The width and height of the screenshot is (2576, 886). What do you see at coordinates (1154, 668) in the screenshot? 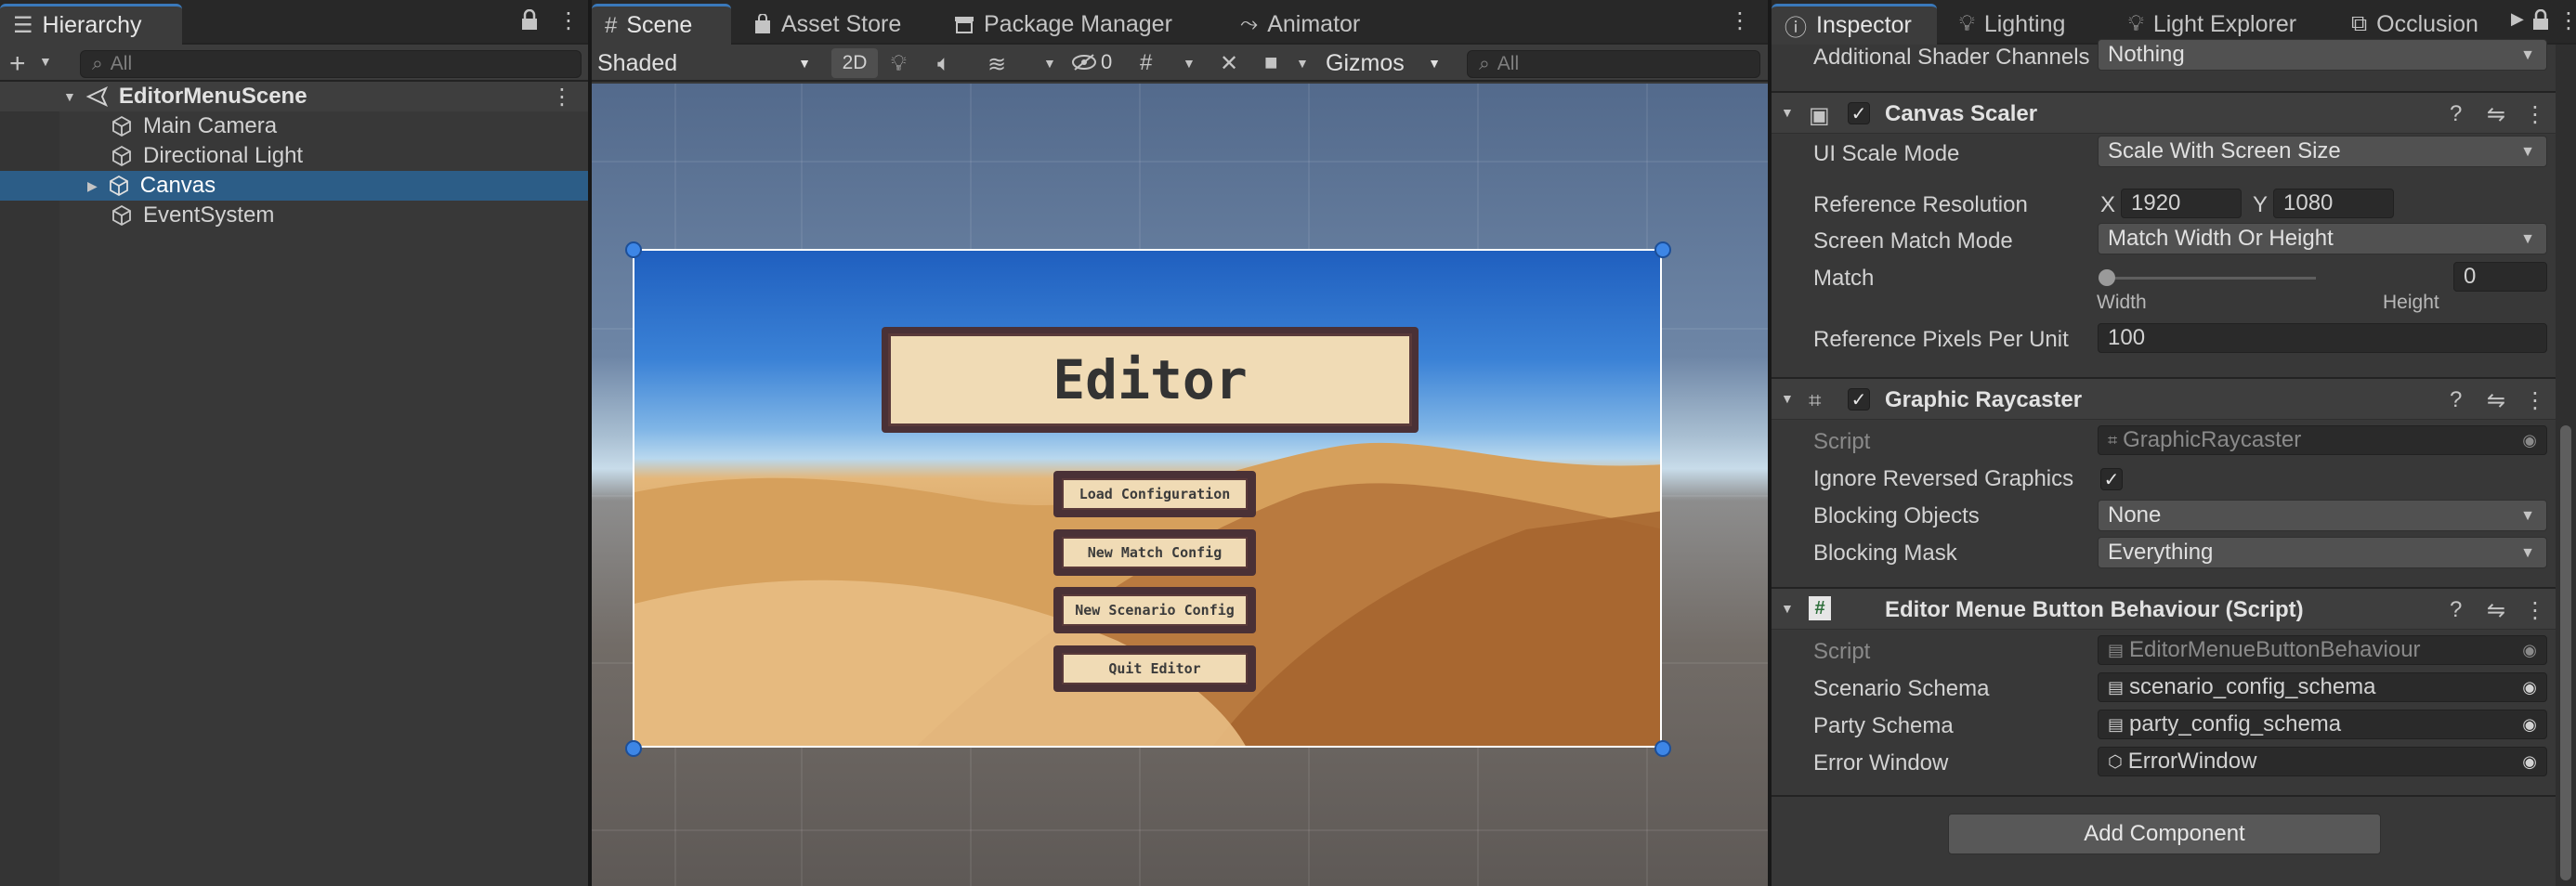
I see `quit-editor-button: Quit Editor` at bounding box center [1154, 668].